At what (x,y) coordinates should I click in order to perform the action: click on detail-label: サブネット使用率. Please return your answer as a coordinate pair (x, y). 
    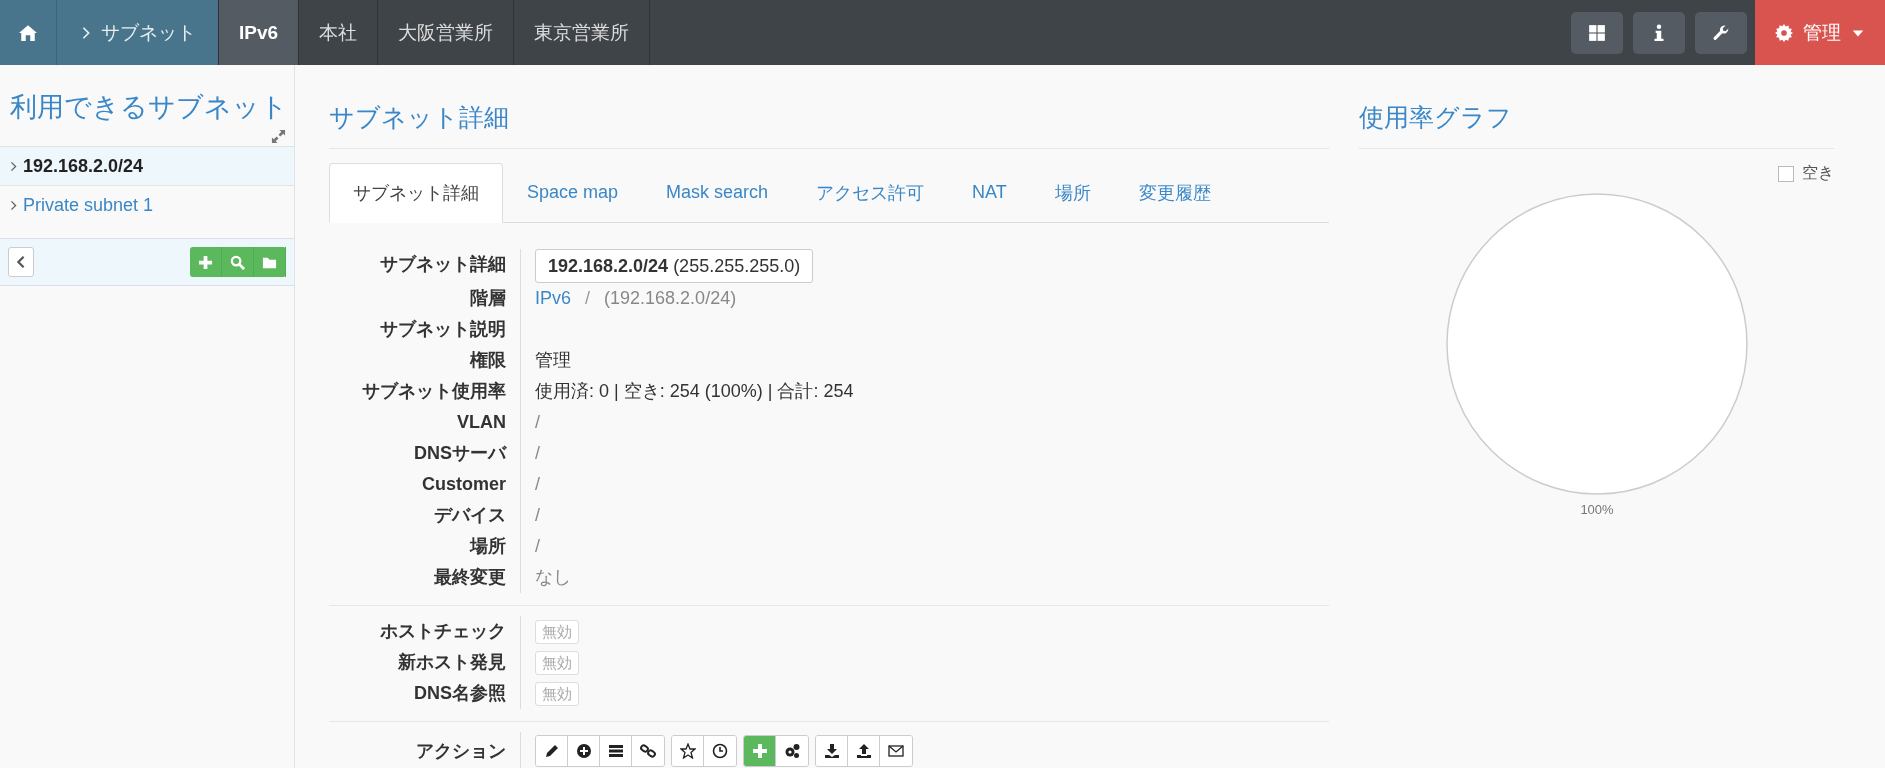
    Looking at the image, I should click on (434, 391).